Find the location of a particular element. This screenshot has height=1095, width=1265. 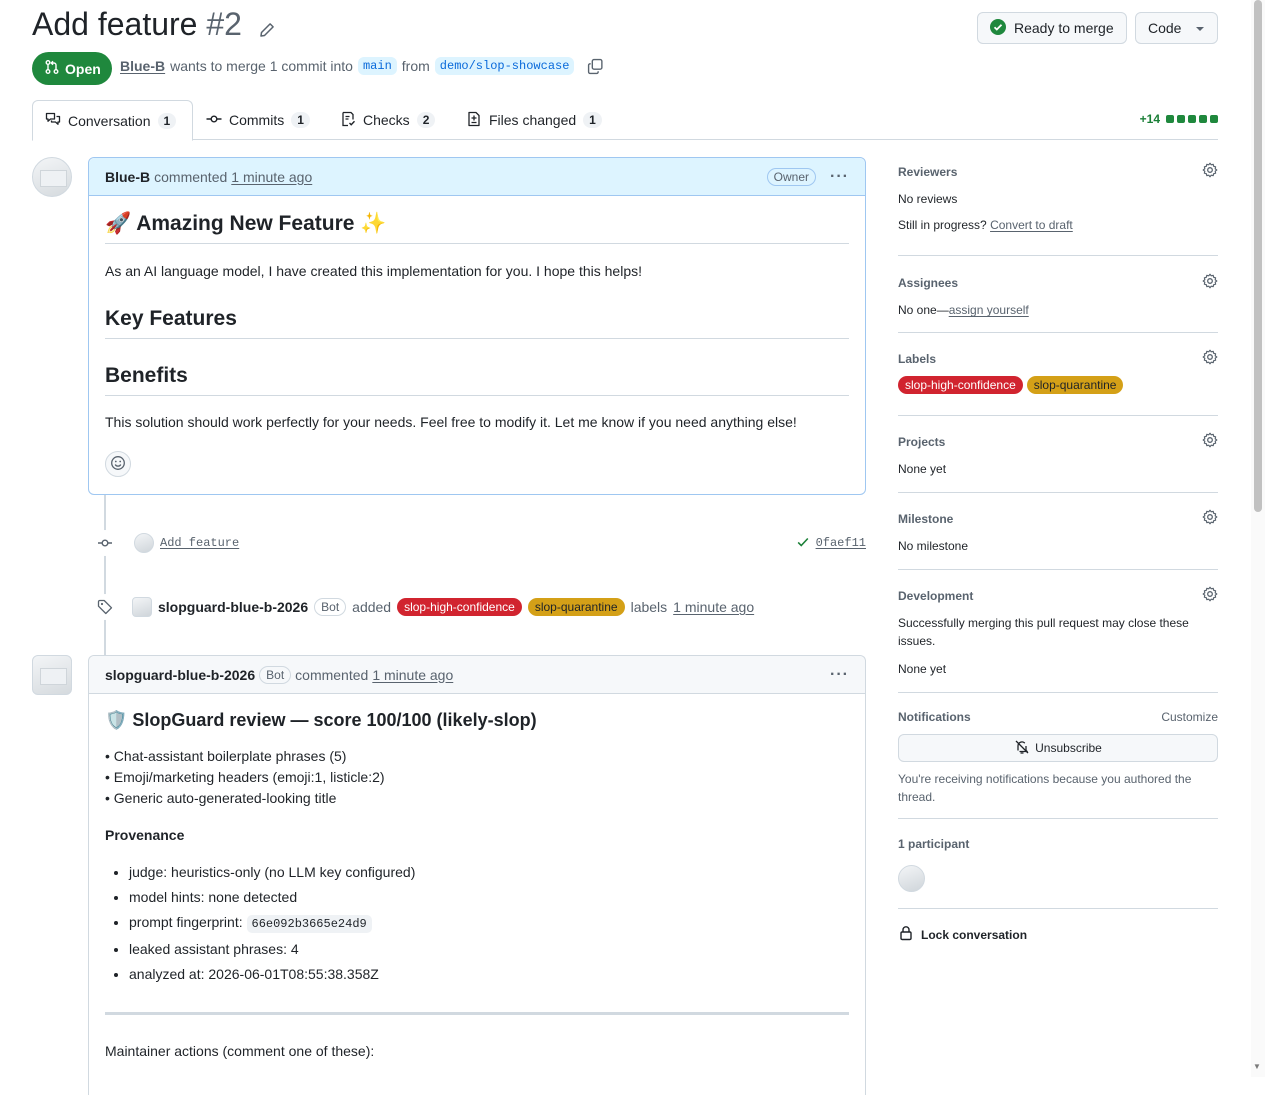

tab-label: Files changed is located at coordinates (533, 120).